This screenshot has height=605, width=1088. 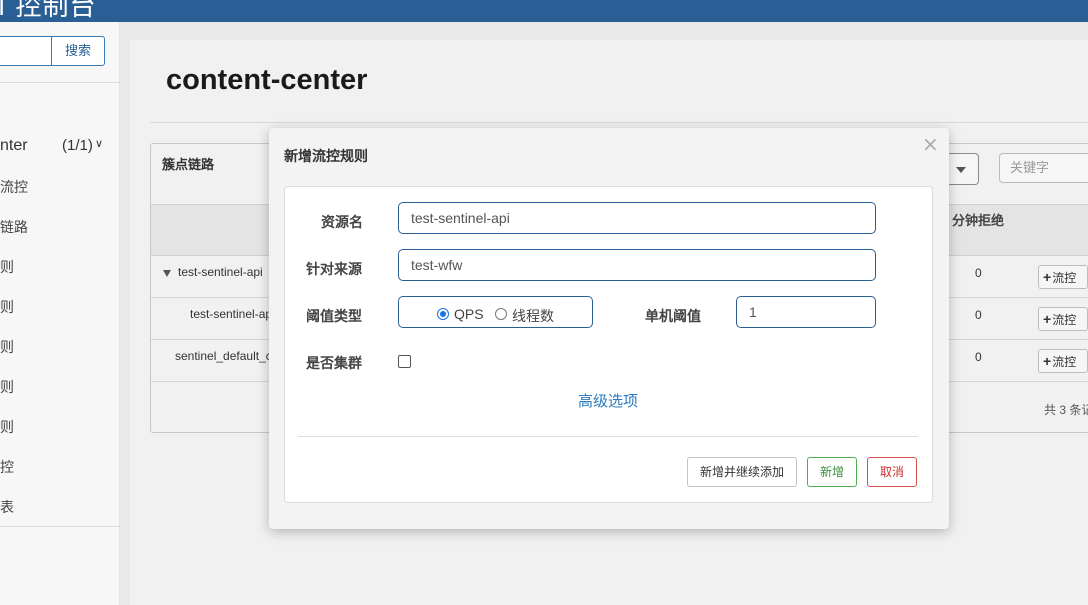 I want to click on sidebar: 搜索 nter (1/1) ∨ 流控 链路 则 则 则 则 则 控 表, so click(x=60, y=313).